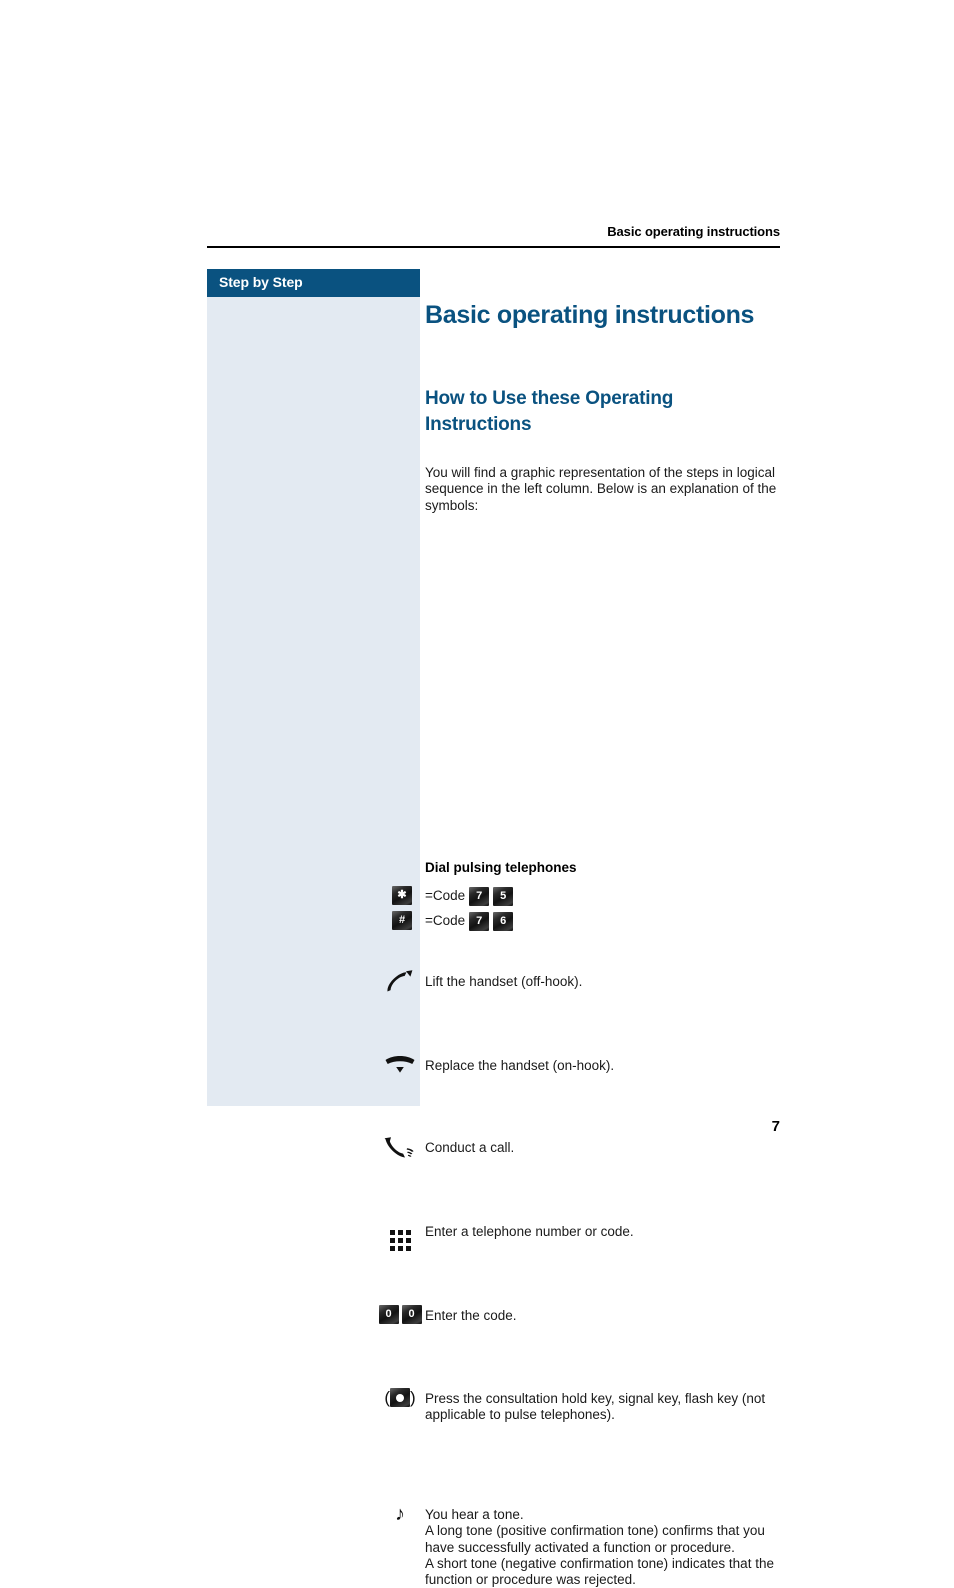 The image size is (954, 1588). Describe the element at coordinates (503, 896) in the screenshot. I see `star-code-digit-2: 5` at that location.